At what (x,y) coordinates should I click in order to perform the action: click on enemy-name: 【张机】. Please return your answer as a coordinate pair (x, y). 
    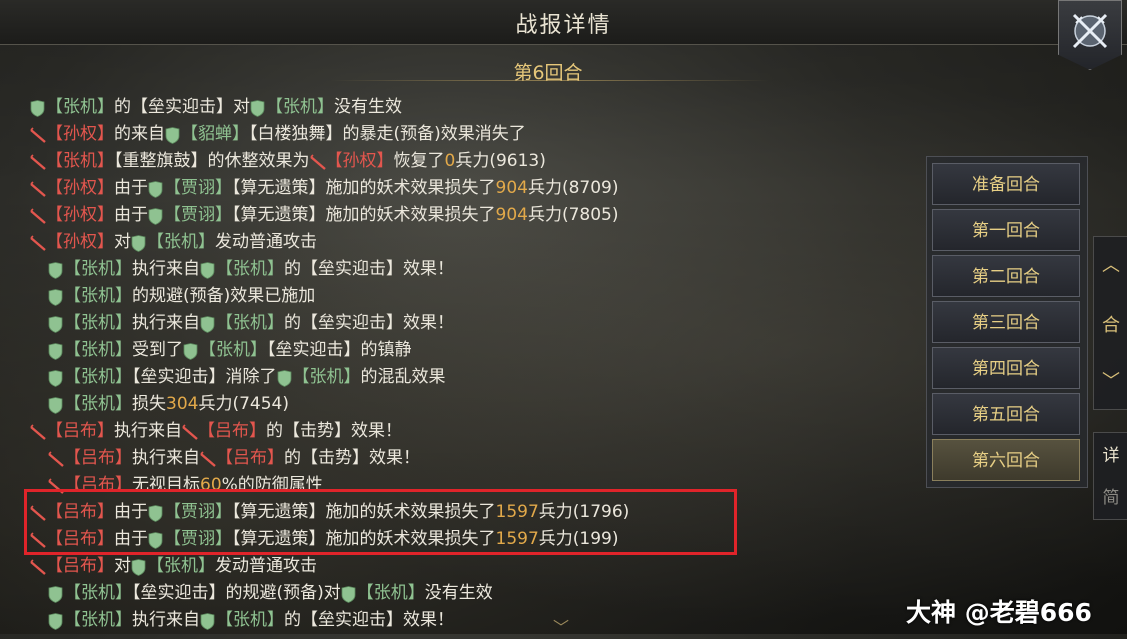
    Looking at the image, I should click on (80, 161).